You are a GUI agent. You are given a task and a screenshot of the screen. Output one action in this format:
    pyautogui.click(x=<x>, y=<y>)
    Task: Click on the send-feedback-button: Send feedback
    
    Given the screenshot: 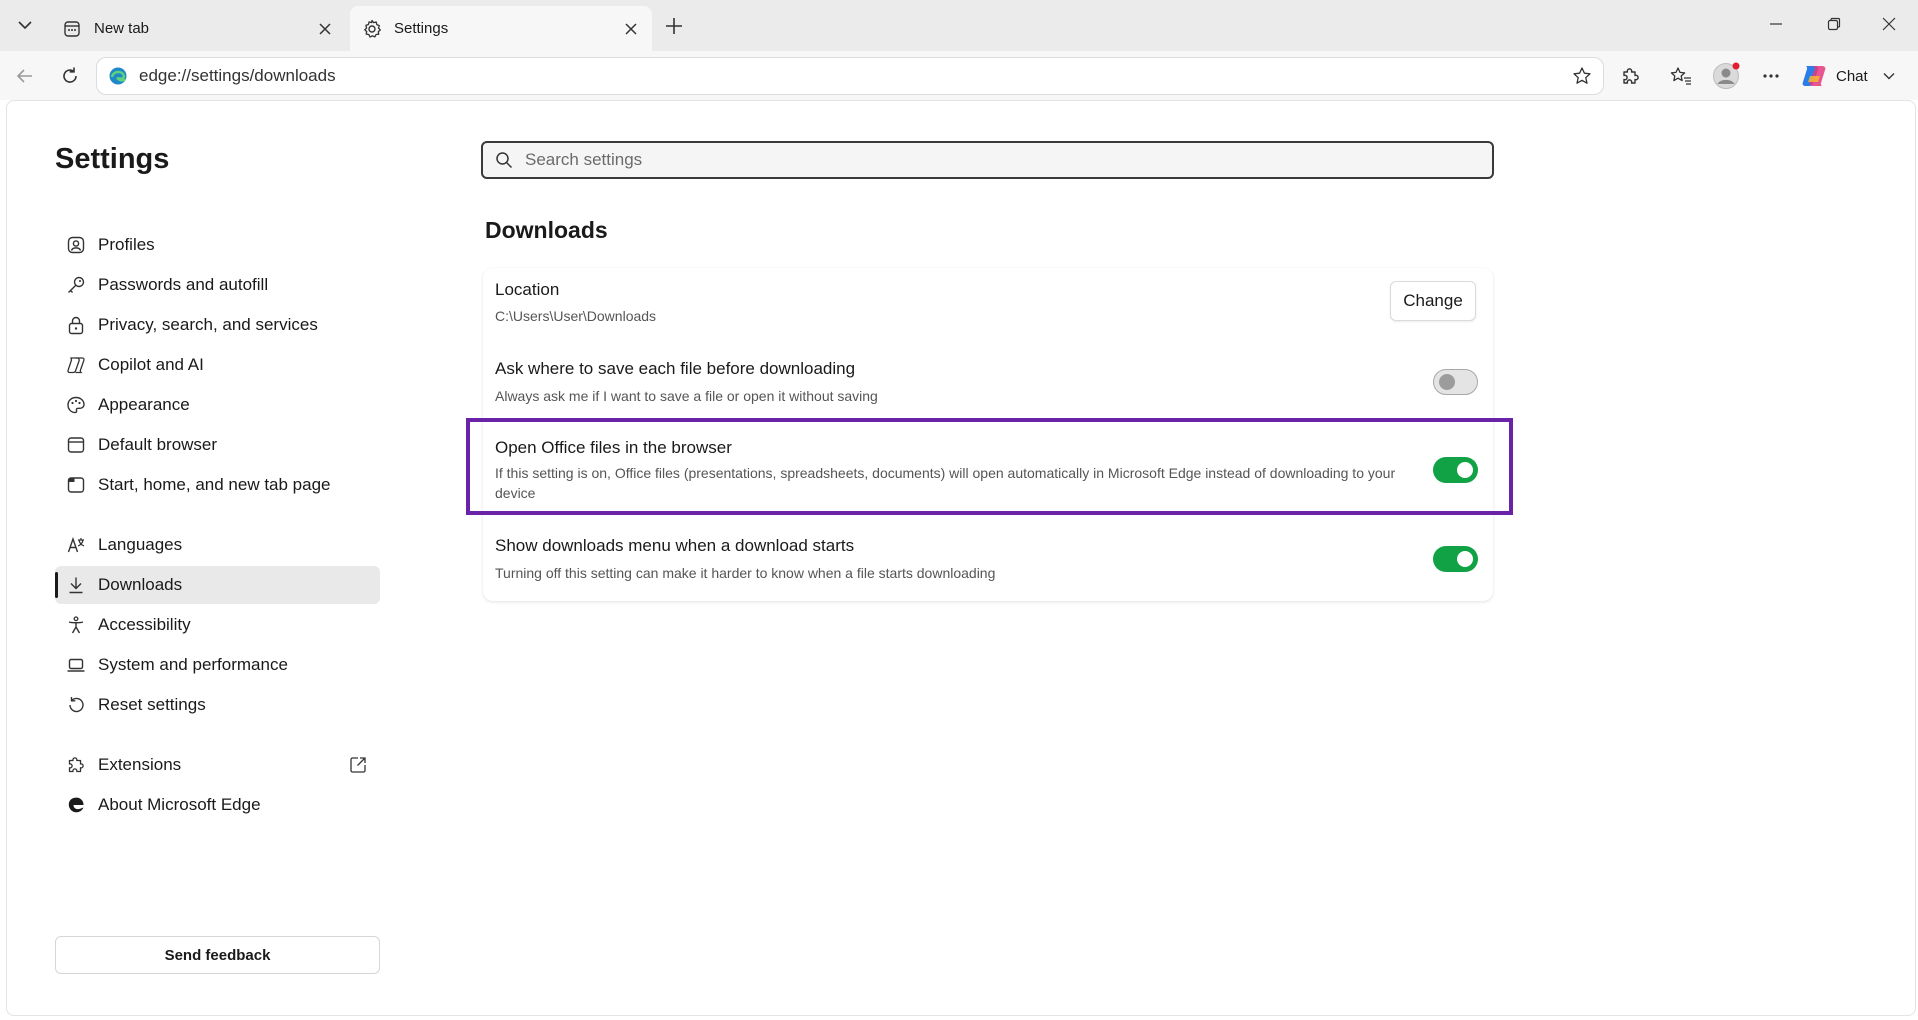 What is the action you would take?
    pyautogui.click(x=217, y=955)
    